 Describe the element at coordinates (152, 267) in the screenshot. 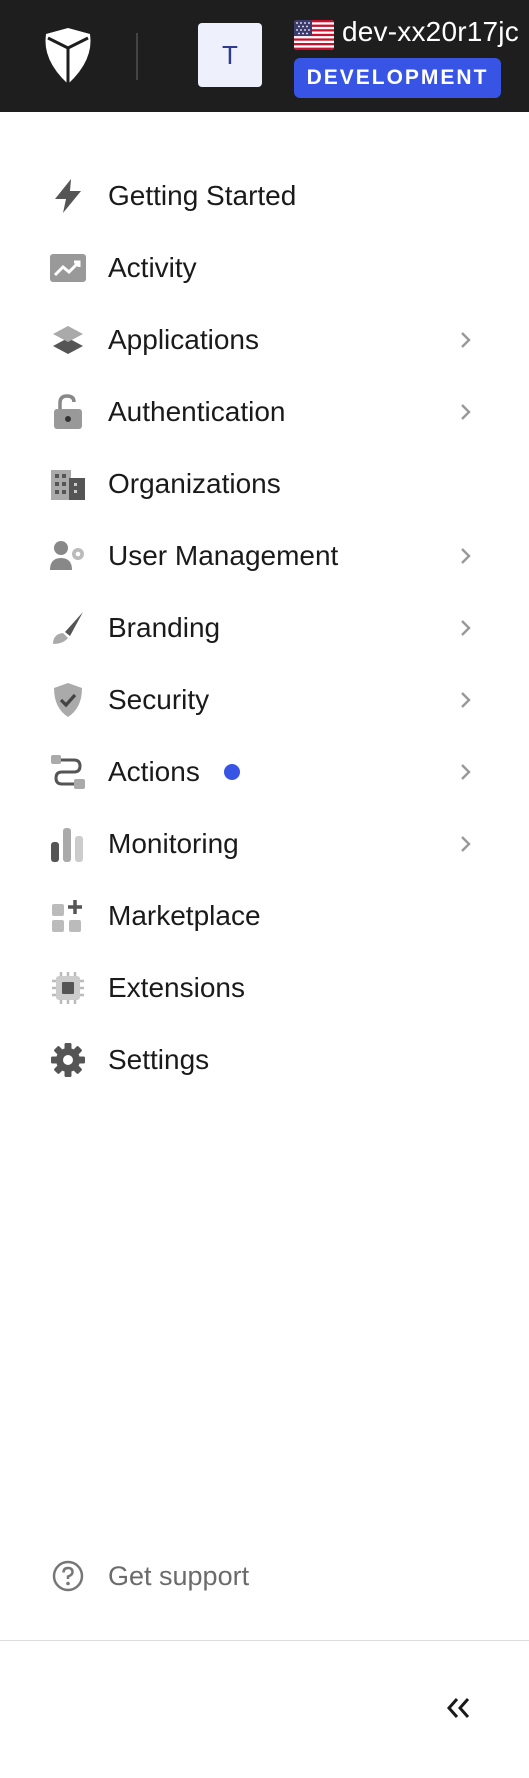

I see `sidebar-item-label: Activity` at that location.